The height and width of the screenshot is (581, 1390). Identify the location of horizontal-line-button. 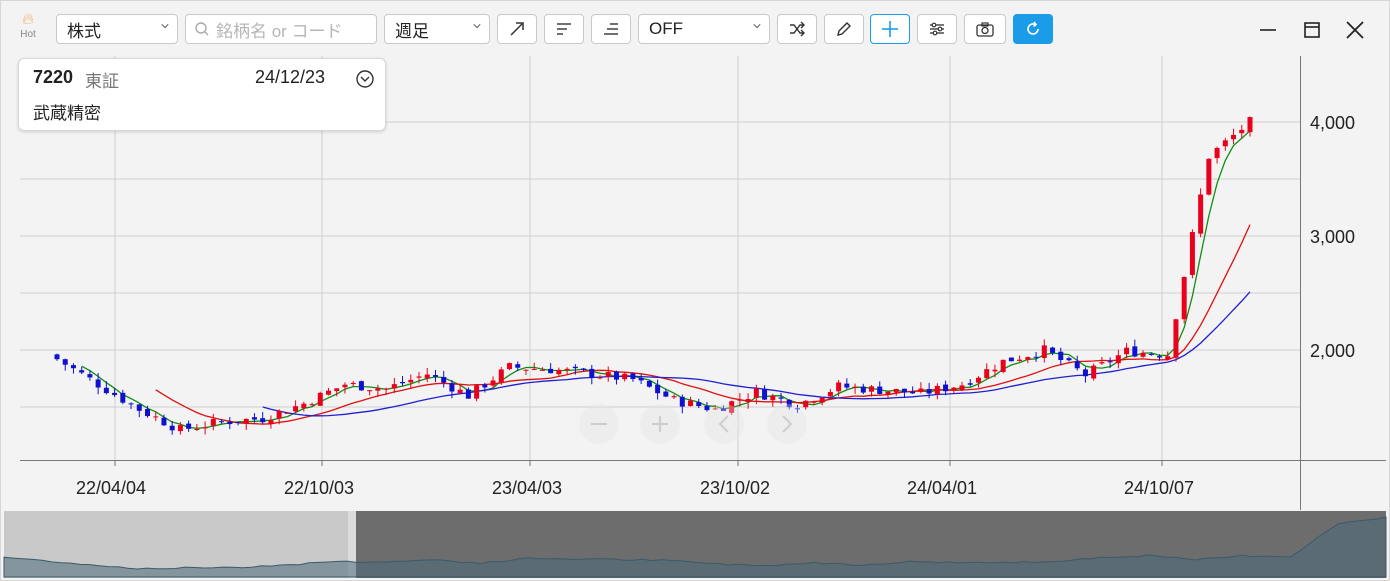
(564, 29).